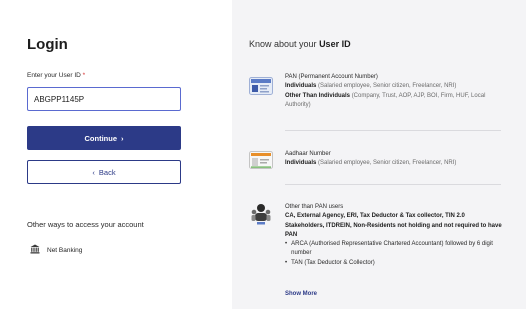  What do you see at coordinates (333, 262) in the screenshot?
I see `bullet-text: TAN (Tax Deductor & Collector)` at bounding box center [333, 262].